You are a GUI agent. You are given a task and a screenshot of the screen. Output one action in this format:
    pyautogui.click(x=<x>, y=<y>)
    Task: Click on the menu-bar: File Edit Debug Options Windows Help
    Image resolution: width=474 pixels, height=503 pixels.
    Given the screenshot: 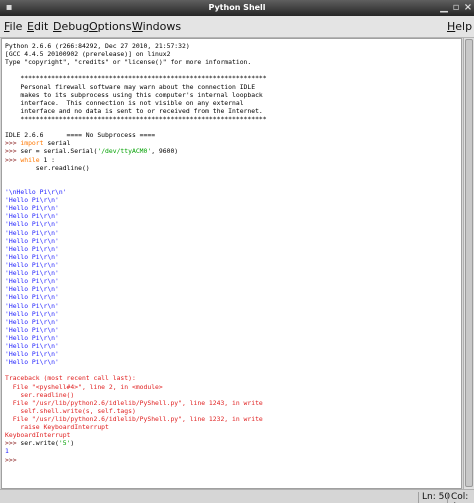 What is the action you would take?
    pyautogui.click(x=237, y=27)
    